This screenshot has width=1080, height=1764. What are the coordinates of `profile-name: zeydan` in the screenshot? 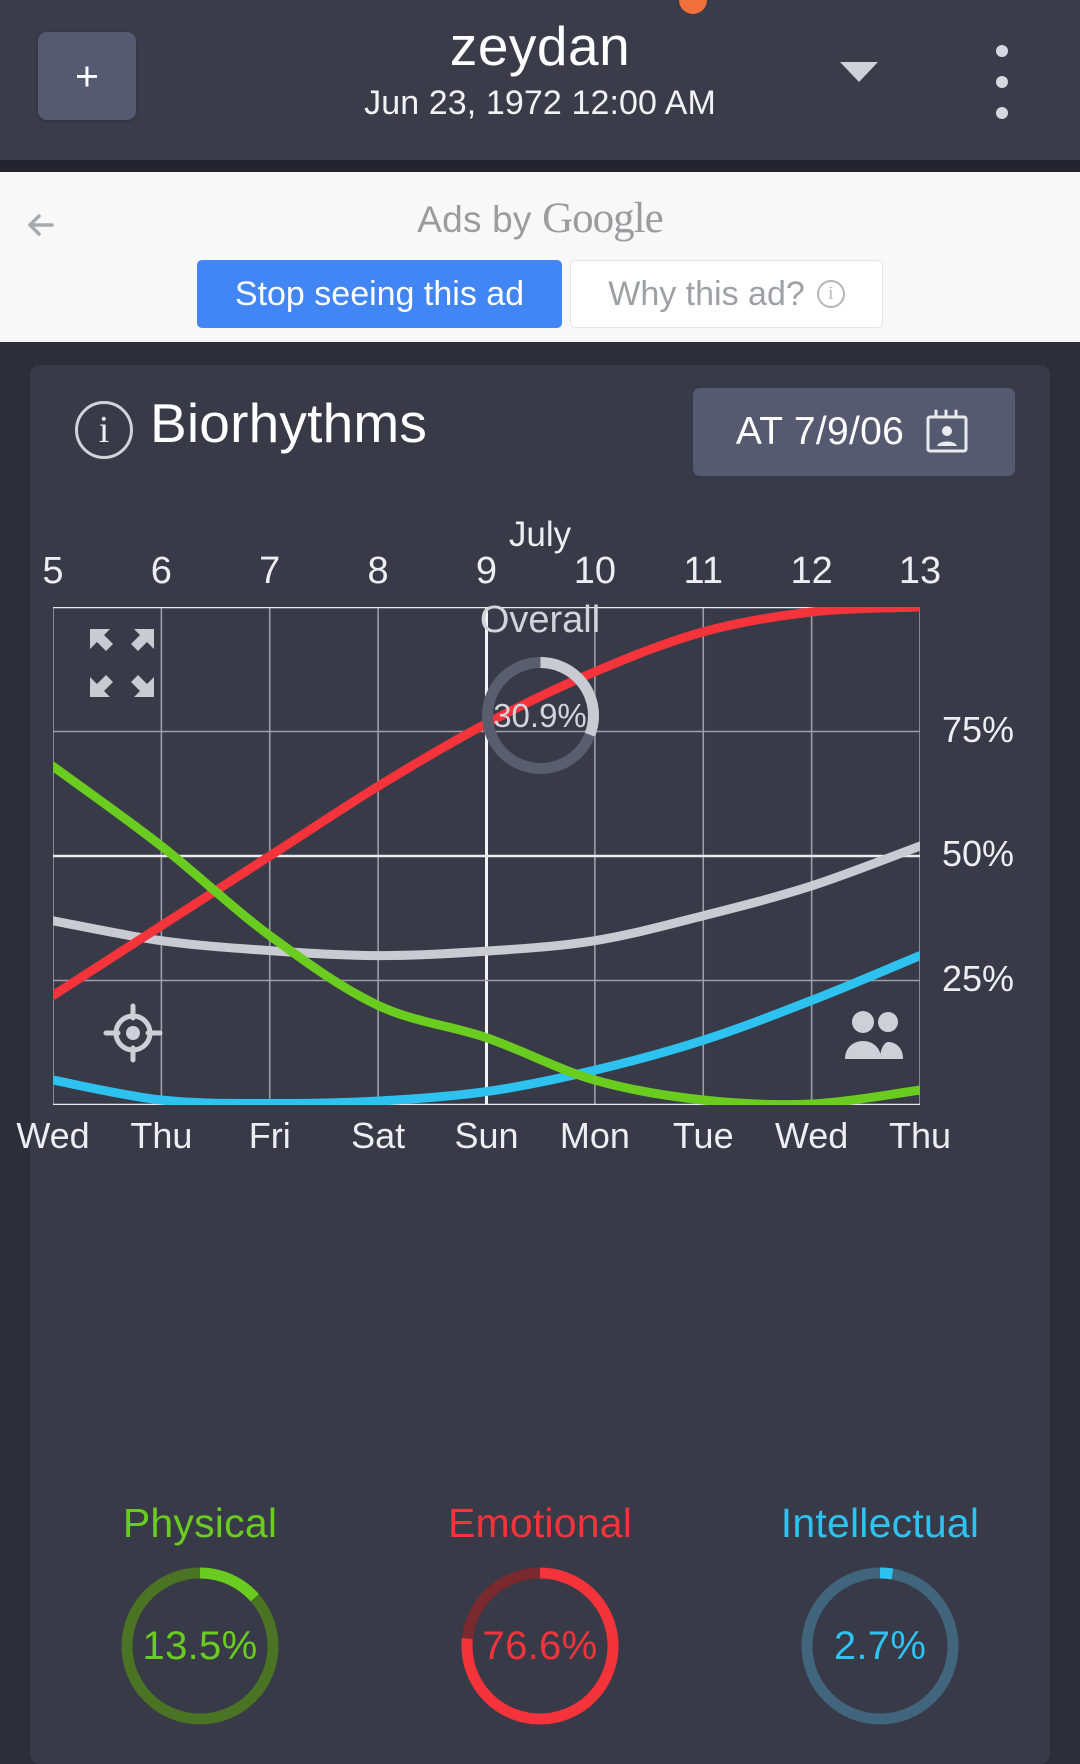 It's located at (540, 46).